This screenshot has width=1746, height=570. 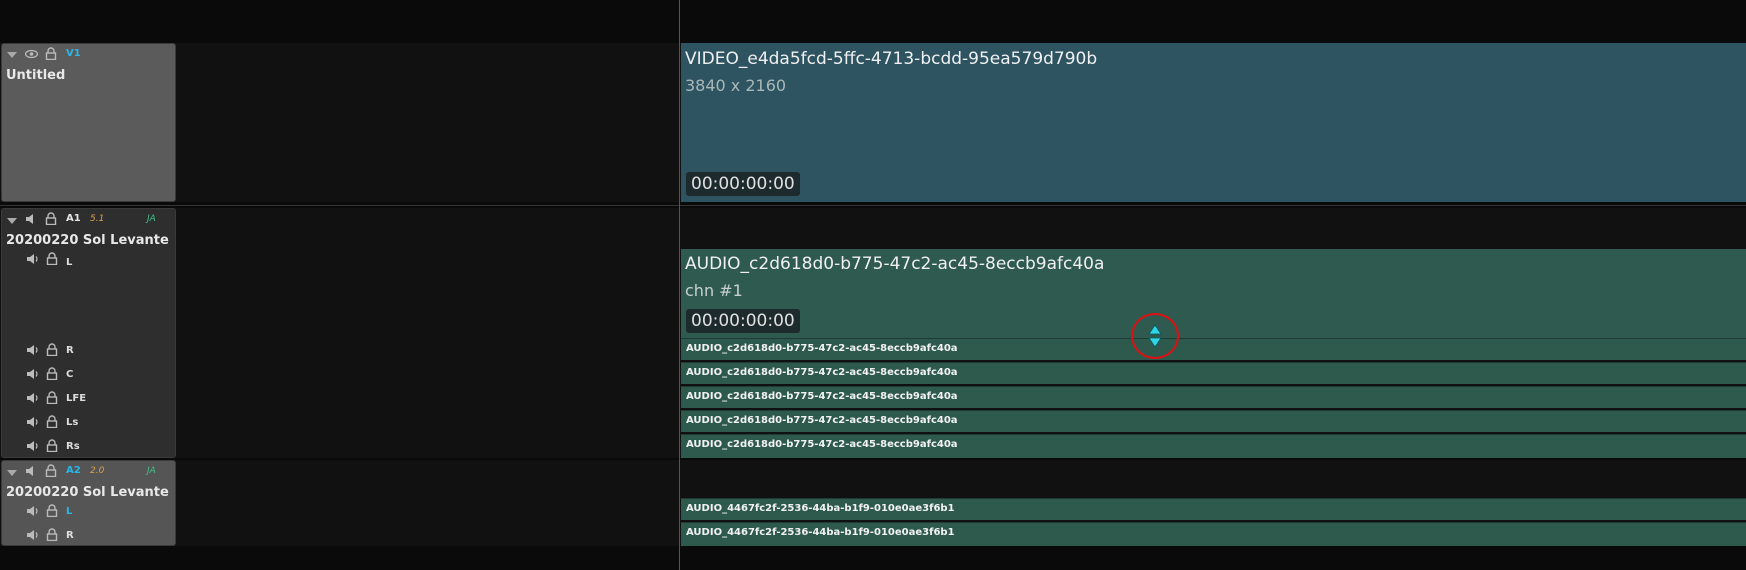 I want to click on cursor-highlight-ring, so click(x=1155, y=336).